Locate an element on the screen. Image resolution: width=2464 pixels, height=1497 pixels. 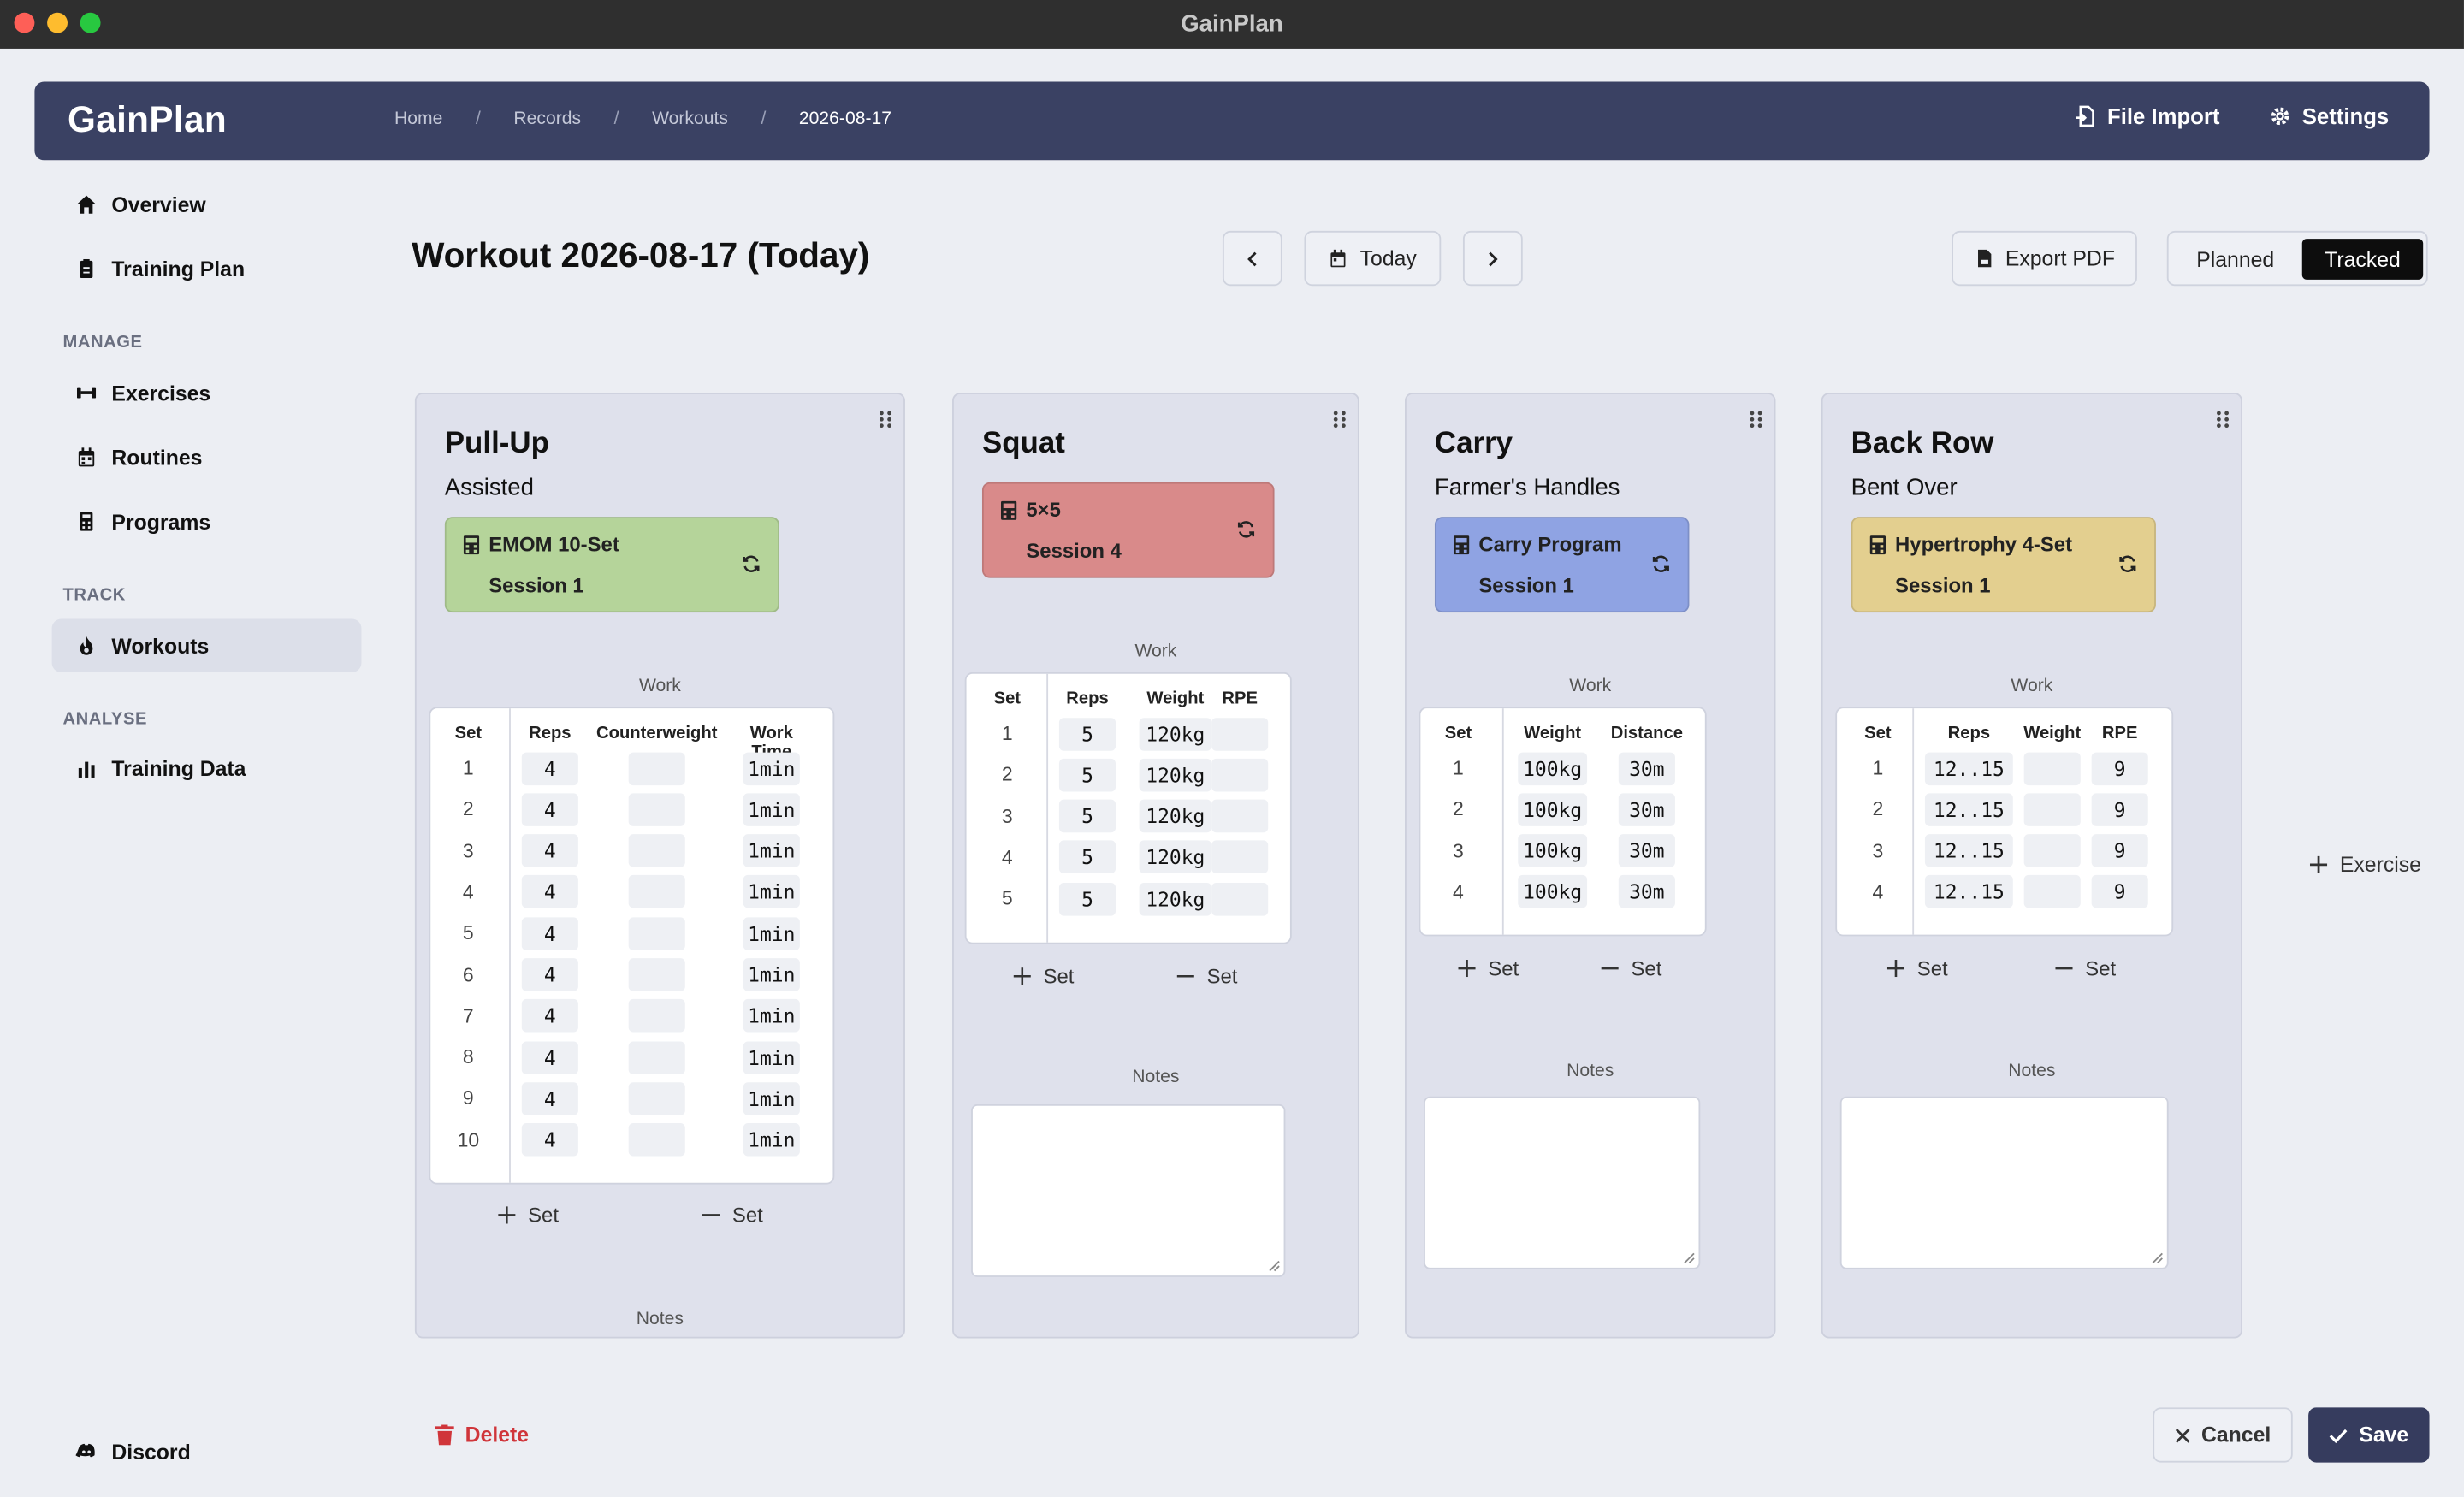
save-button: Save is located at coordinates (2369, 1435).